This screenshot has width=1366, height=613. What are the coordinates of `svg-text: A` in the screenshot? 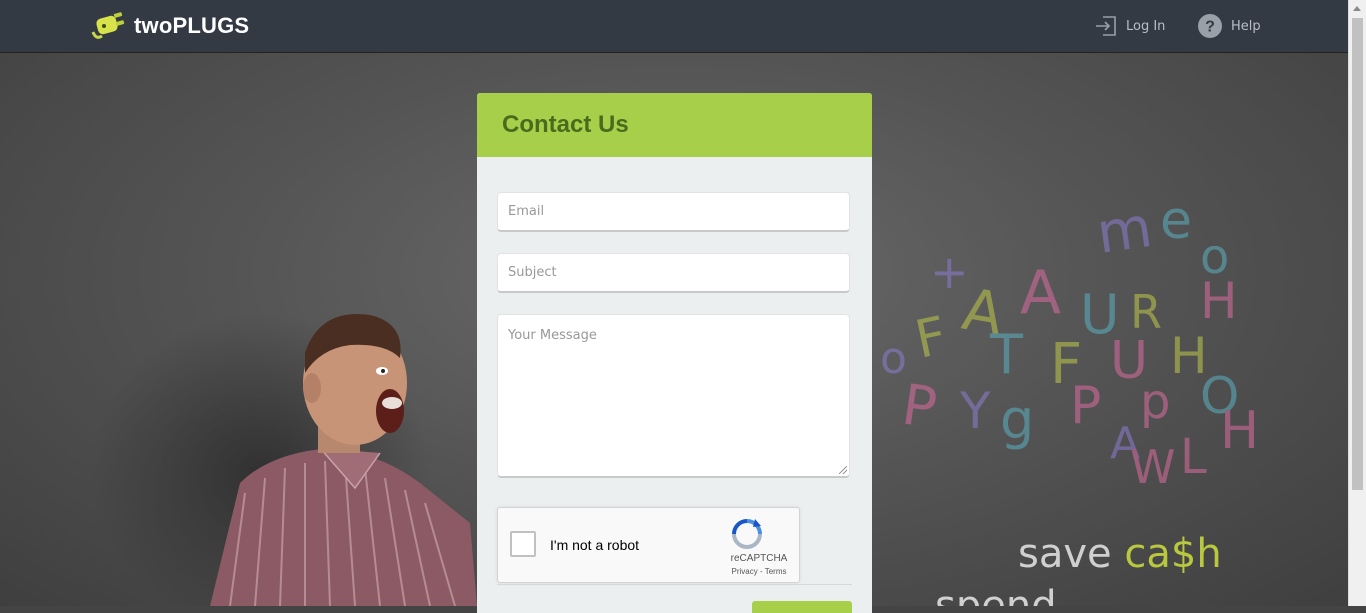 It's located at (1040, 293).